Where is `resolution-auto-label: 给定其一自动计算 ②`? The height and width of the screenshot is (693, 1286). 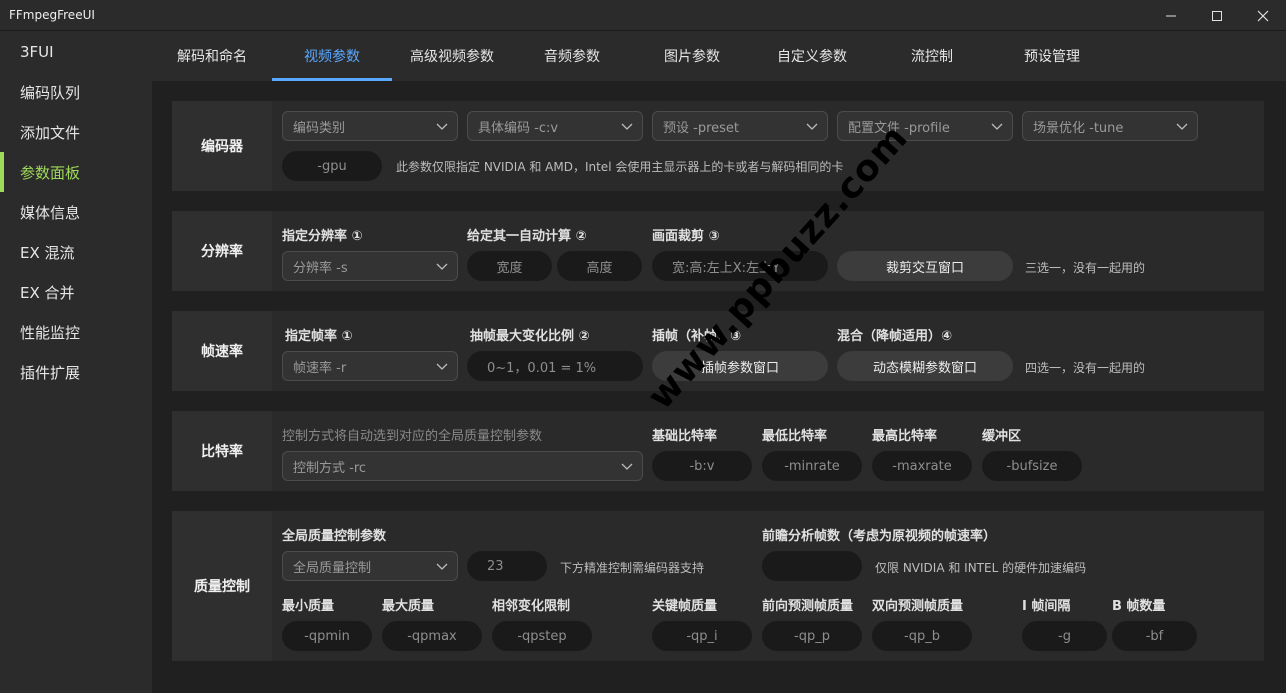 resolution-auto-label: 给定其一自动计算 ② is located at coordinates (527, 236).